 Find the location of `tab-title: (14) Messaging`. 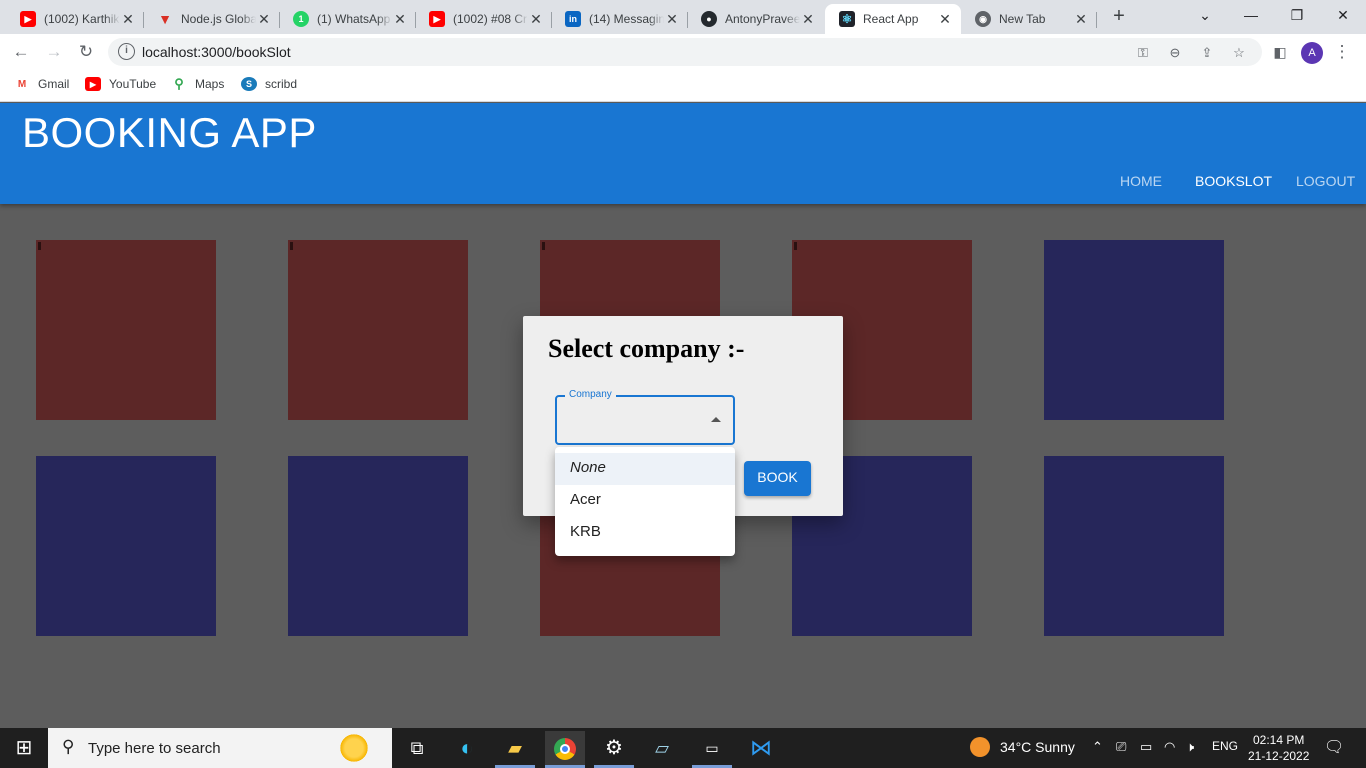

tab-title: (14) Messaging is located at coordinates (626, 19).